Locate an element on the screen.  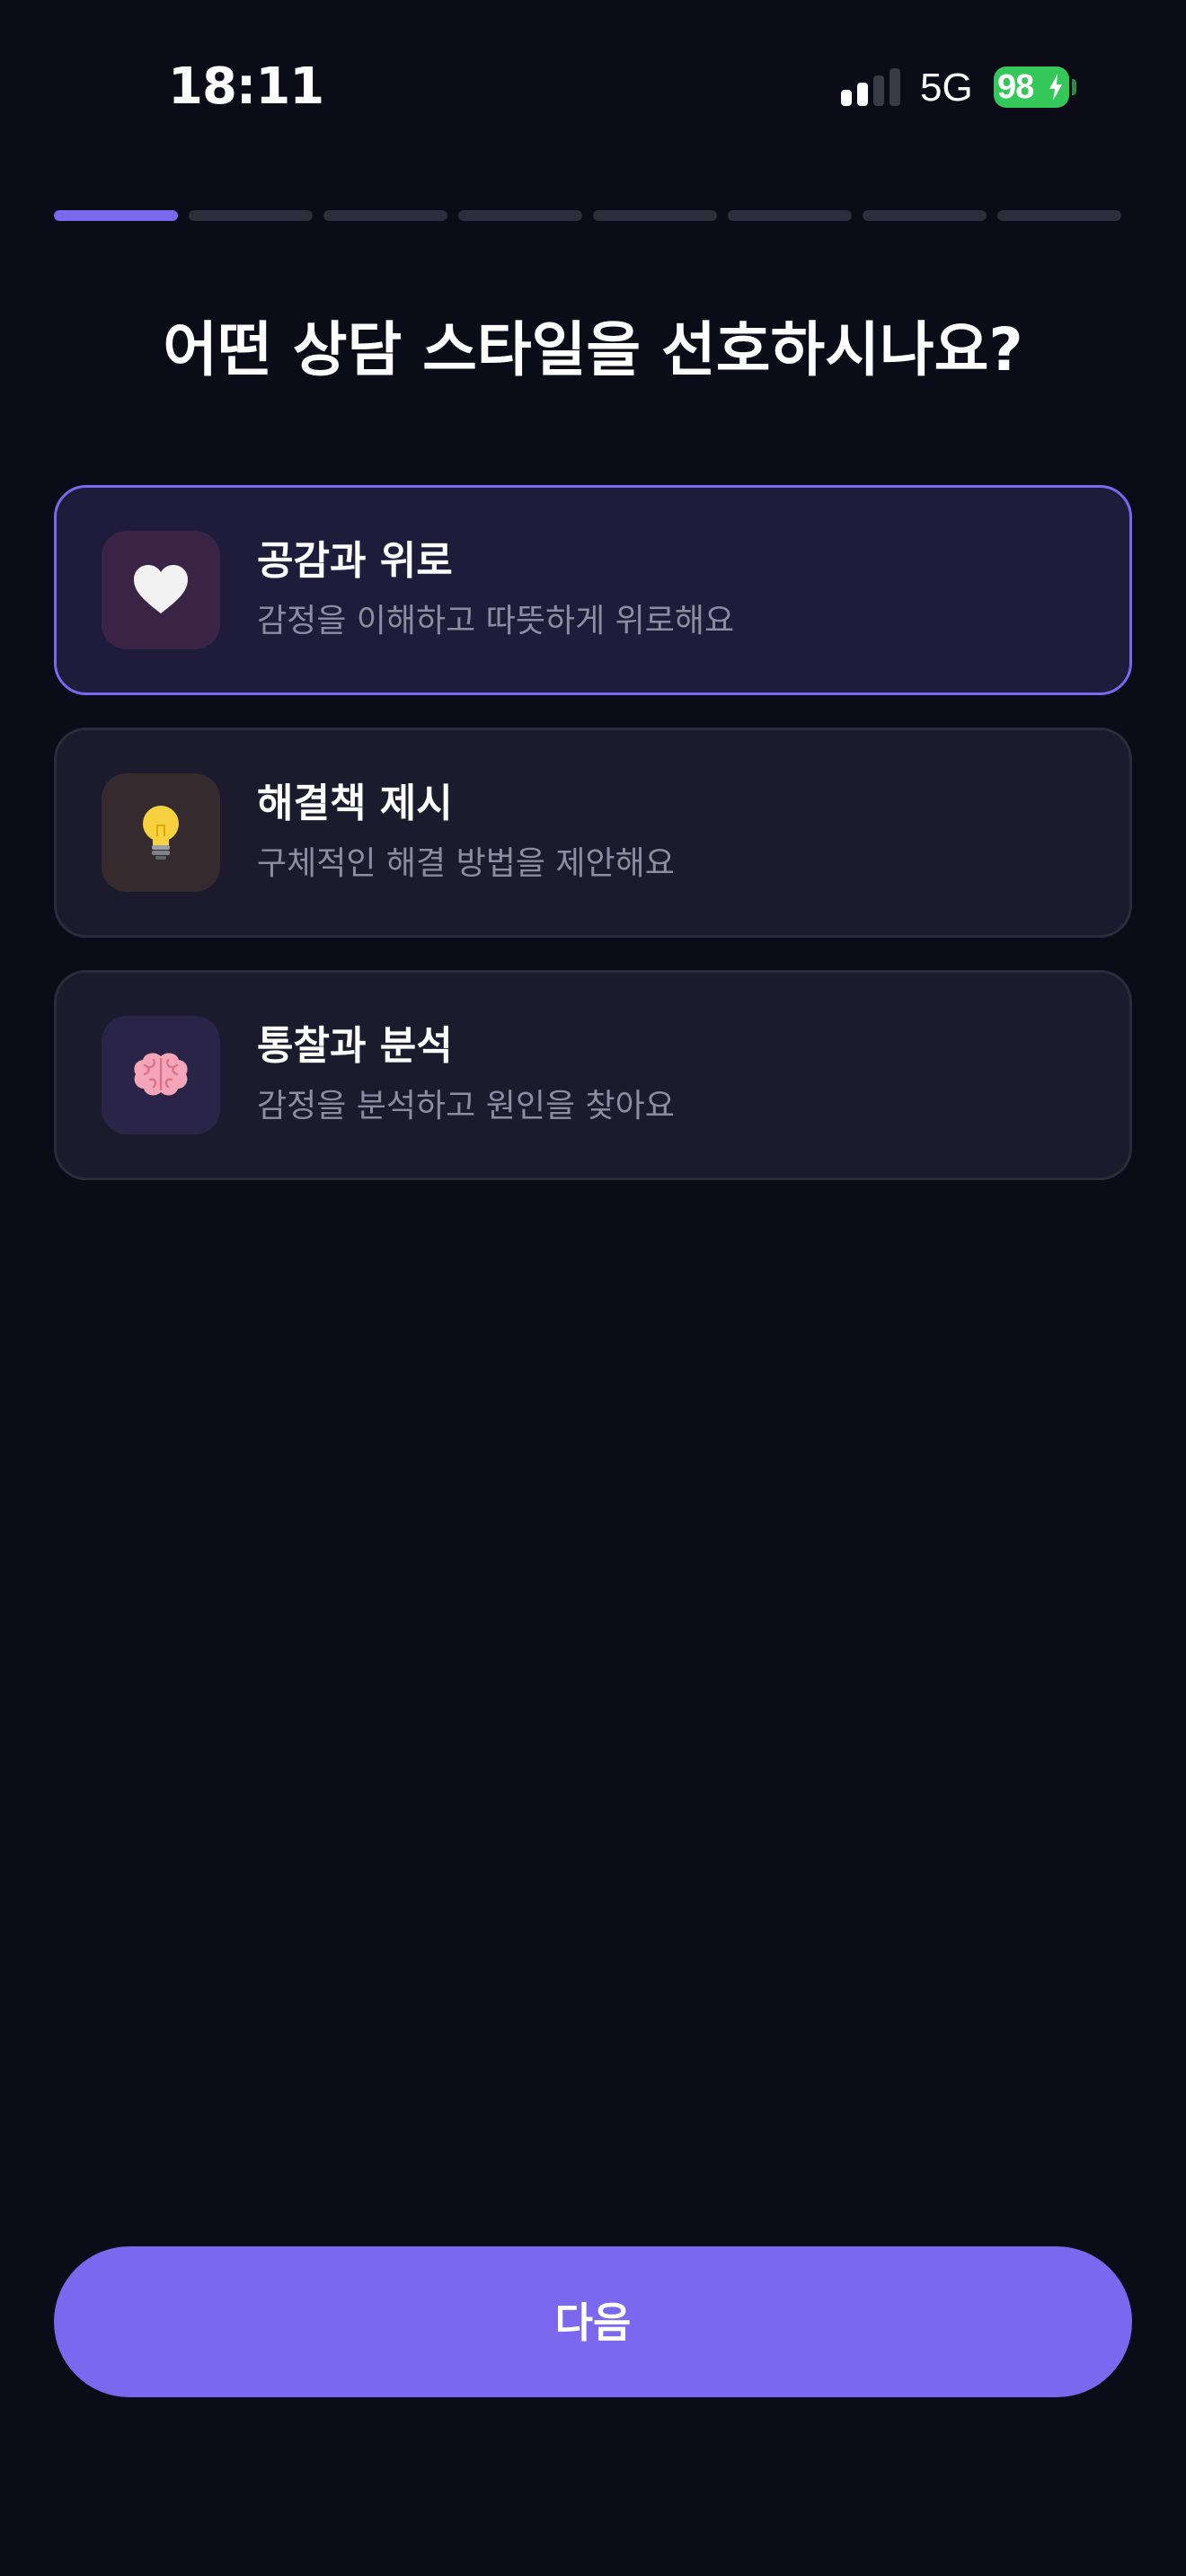
option-description: 구체적인 해결 방법을 제안해요 is located at coordinates (466, 863).